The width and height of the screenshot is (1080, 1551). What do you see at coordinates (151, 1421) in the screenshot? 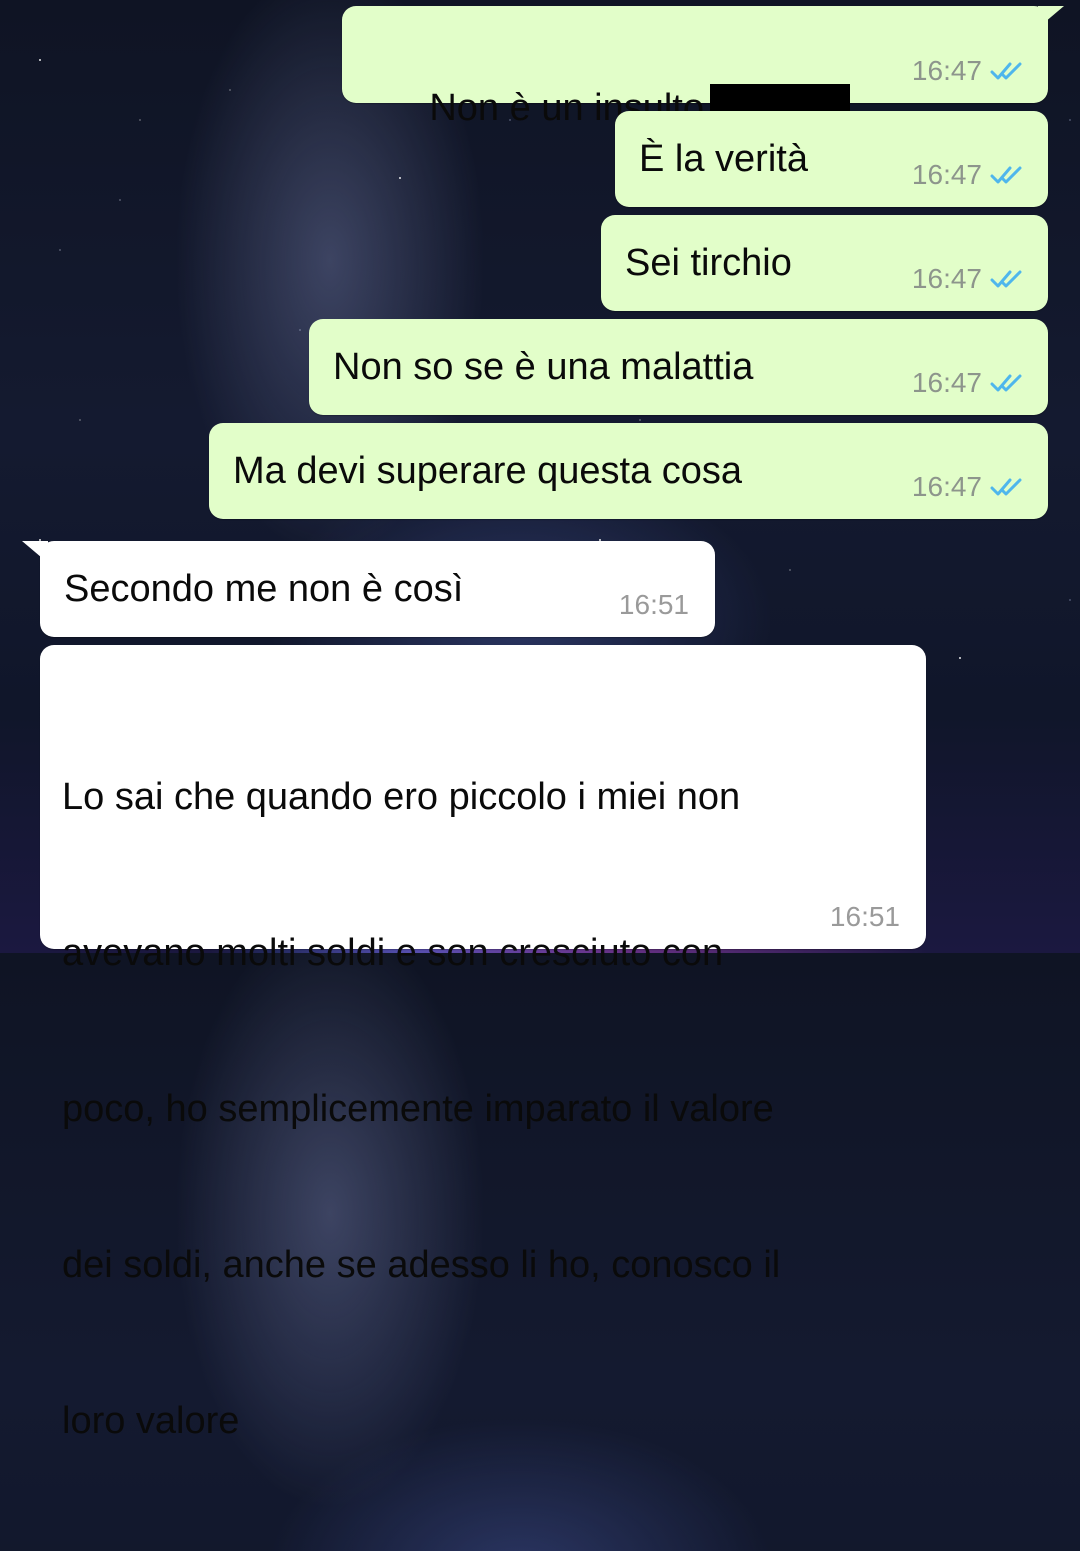
I see `message-line: loro valore` at bounding box center [151, 1421].